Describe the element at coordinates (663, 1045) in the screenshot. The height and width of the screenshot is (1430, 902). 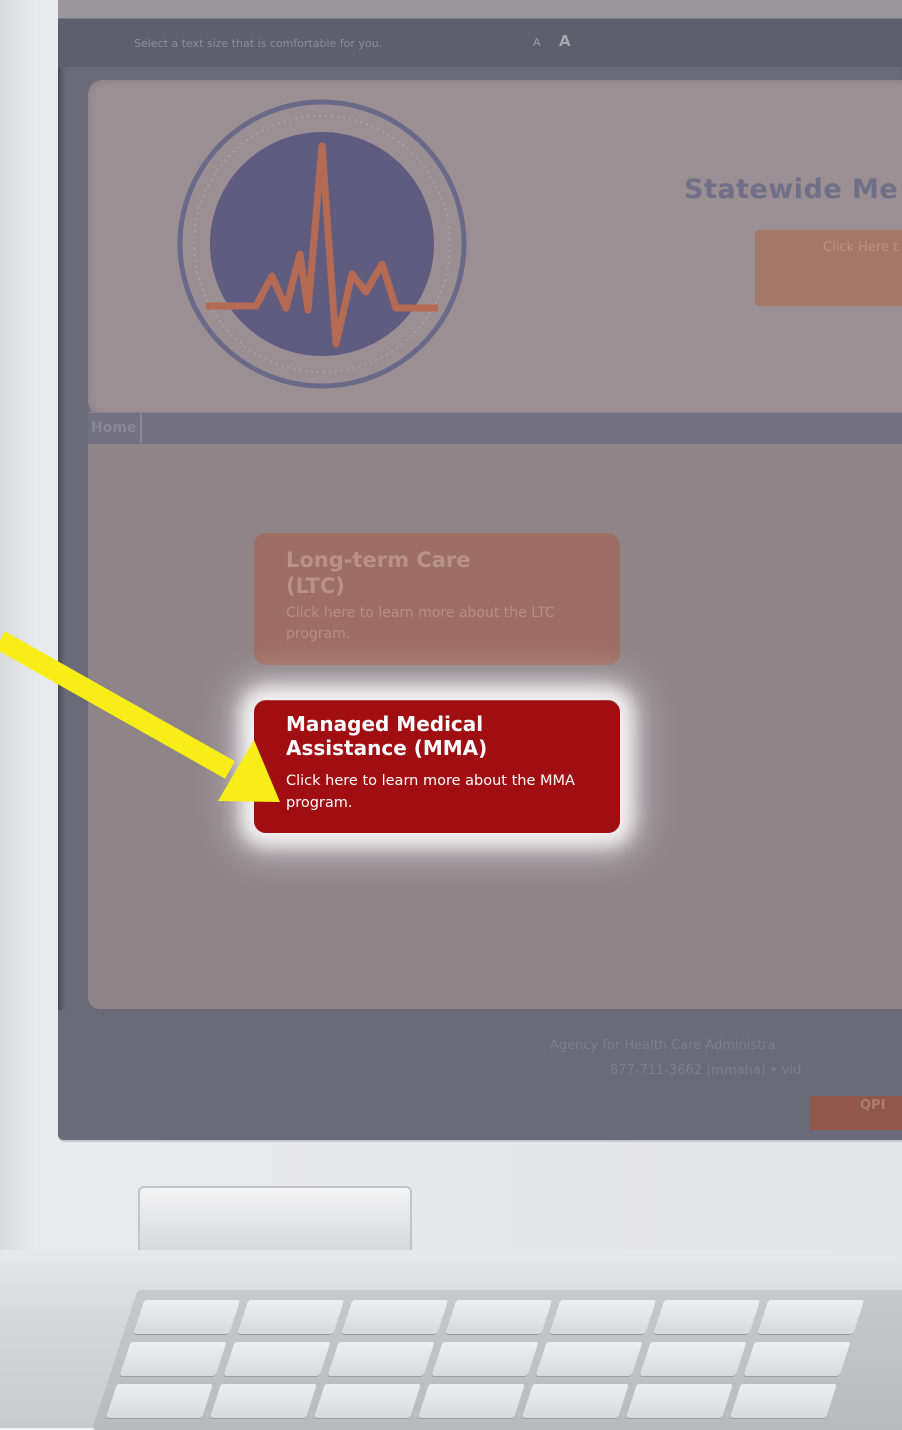
I see `footer-agency-text: Agency for Health Care Administra` at that location.